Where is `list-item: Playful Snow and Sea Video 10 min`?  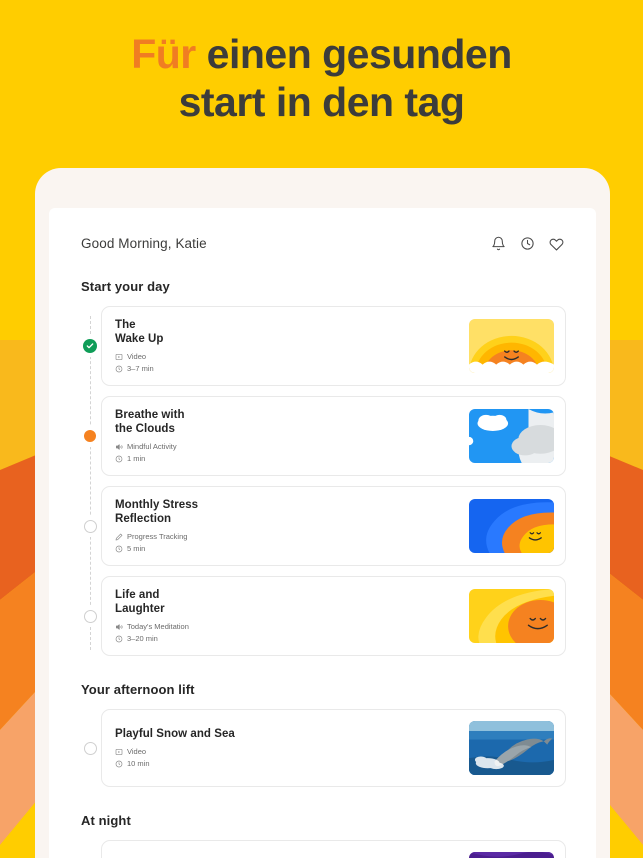
list-item: Playful Snow and Sea Video 10 min is located at coordinates (322, 748).